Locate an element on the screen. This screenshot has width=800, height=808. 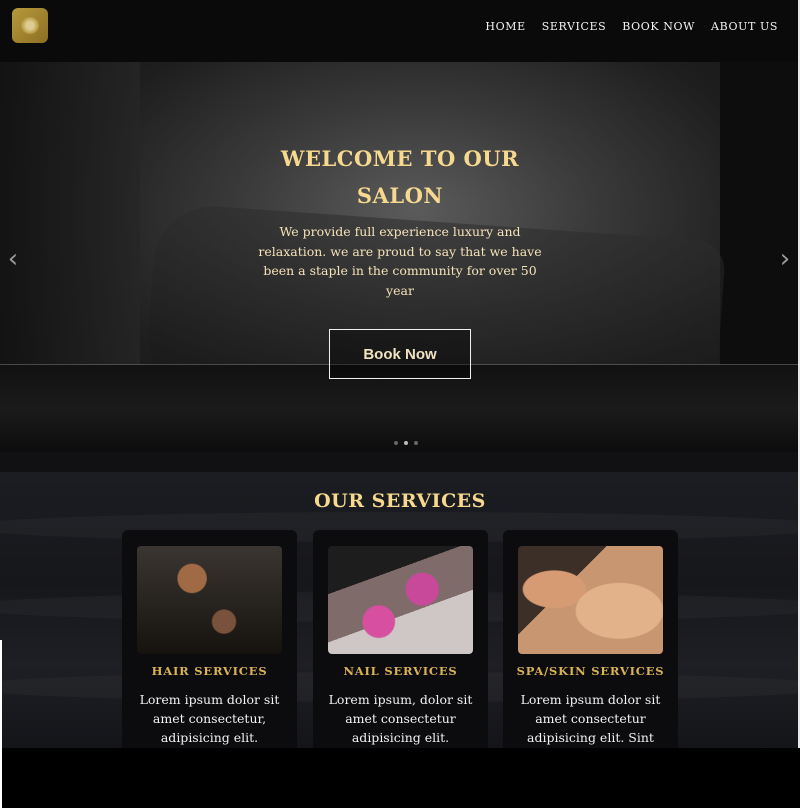
section-divider is located at coordinates (400, 462).